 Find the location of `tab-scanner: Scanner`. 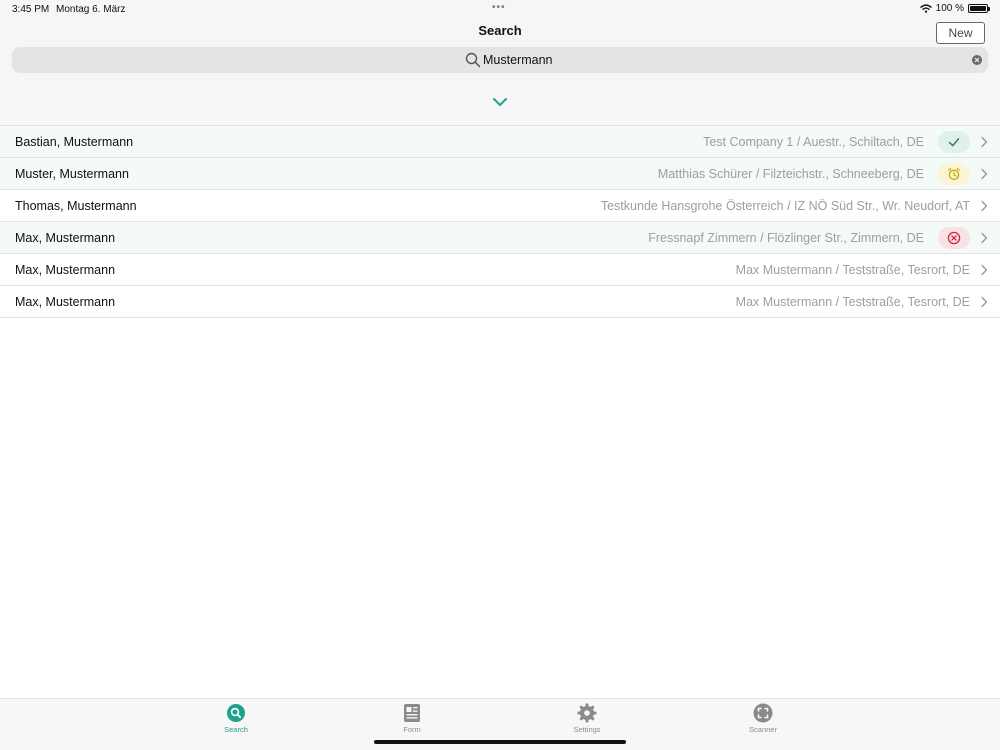

tab-scanner: Scanner is located at coordinates (763, 718).